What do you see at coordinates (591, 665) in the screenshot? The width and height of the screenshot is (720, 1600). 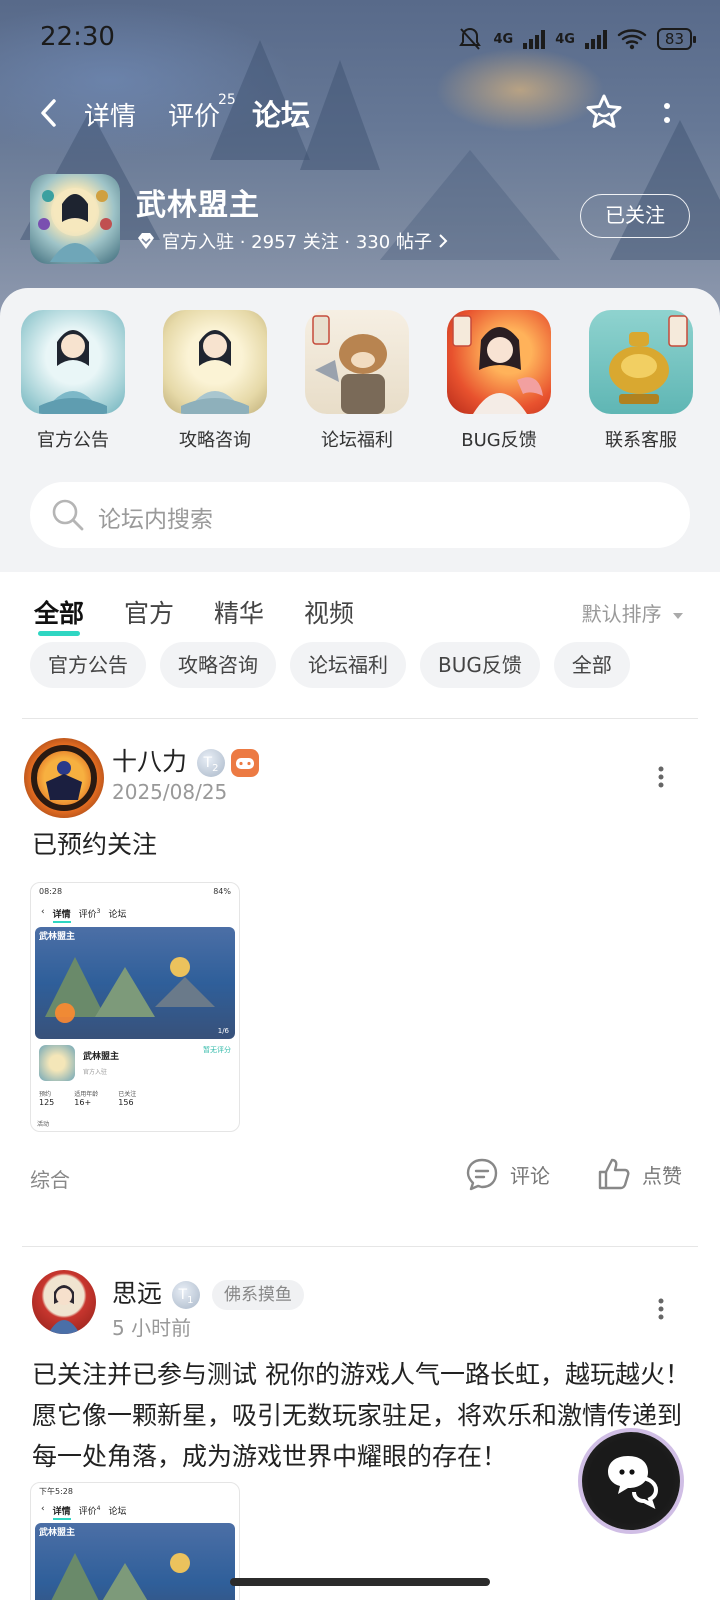 I see `chip-all: 全部` at bounding box center [591, 665].